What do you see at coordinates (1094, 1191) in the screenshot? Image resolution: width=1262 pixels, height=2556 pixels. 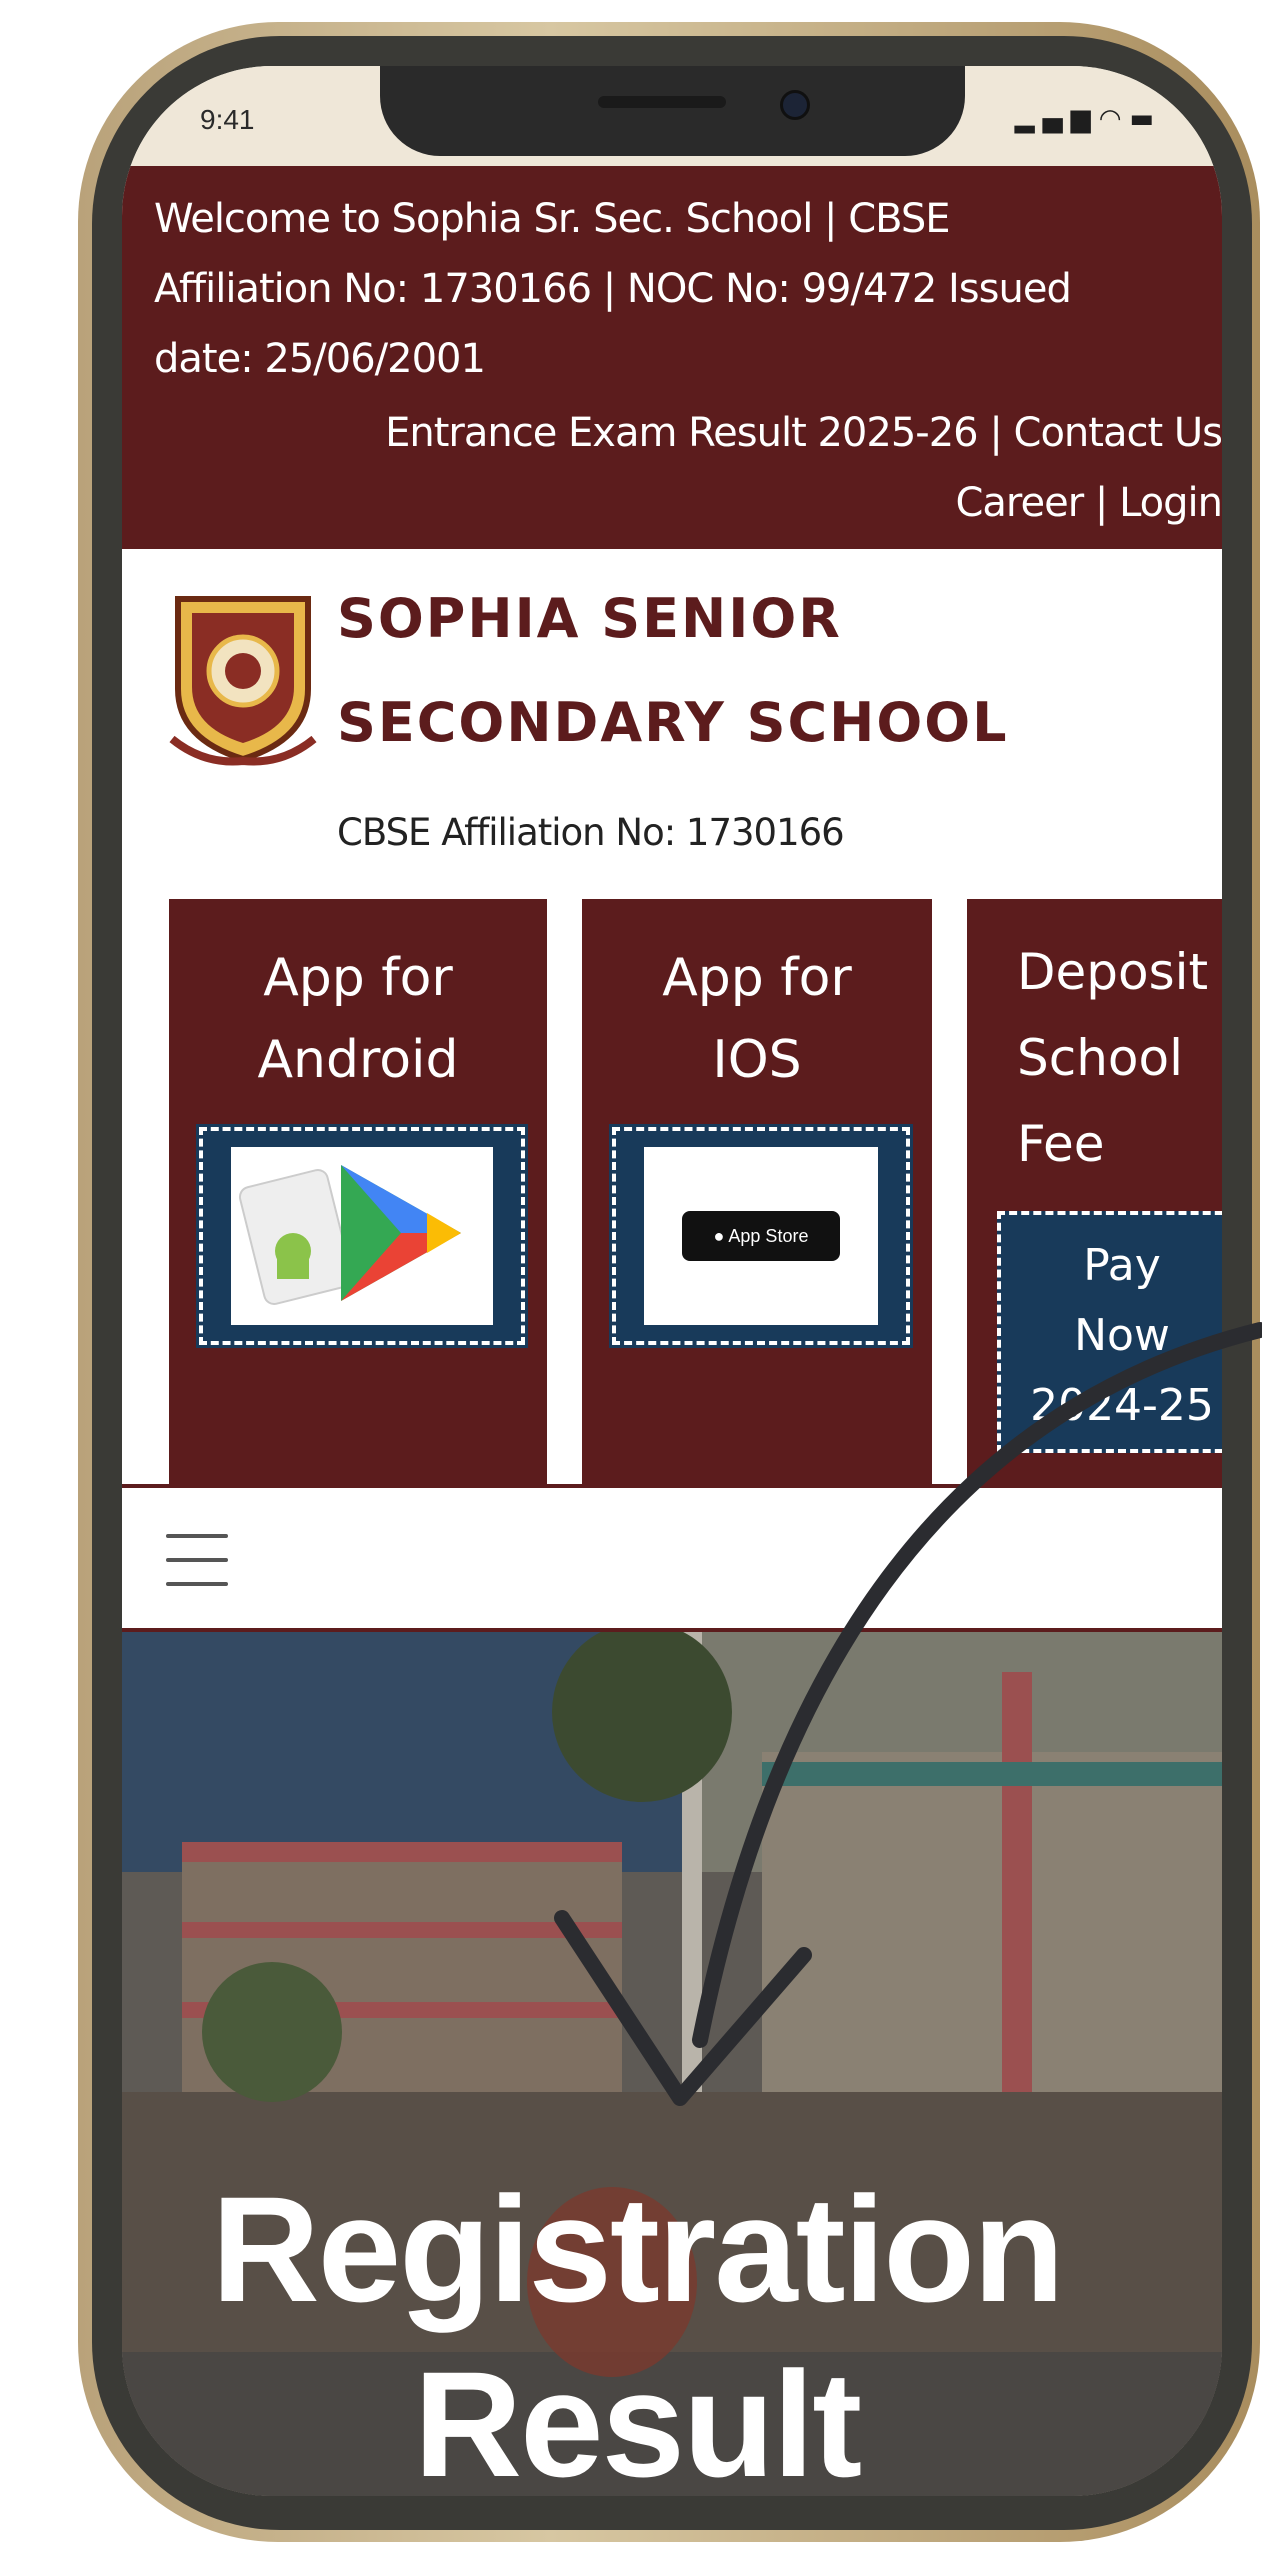 I see `school-fee-card: Deposit School Fee Pay Now 2024-25` at bounding box center [1094, 1191].